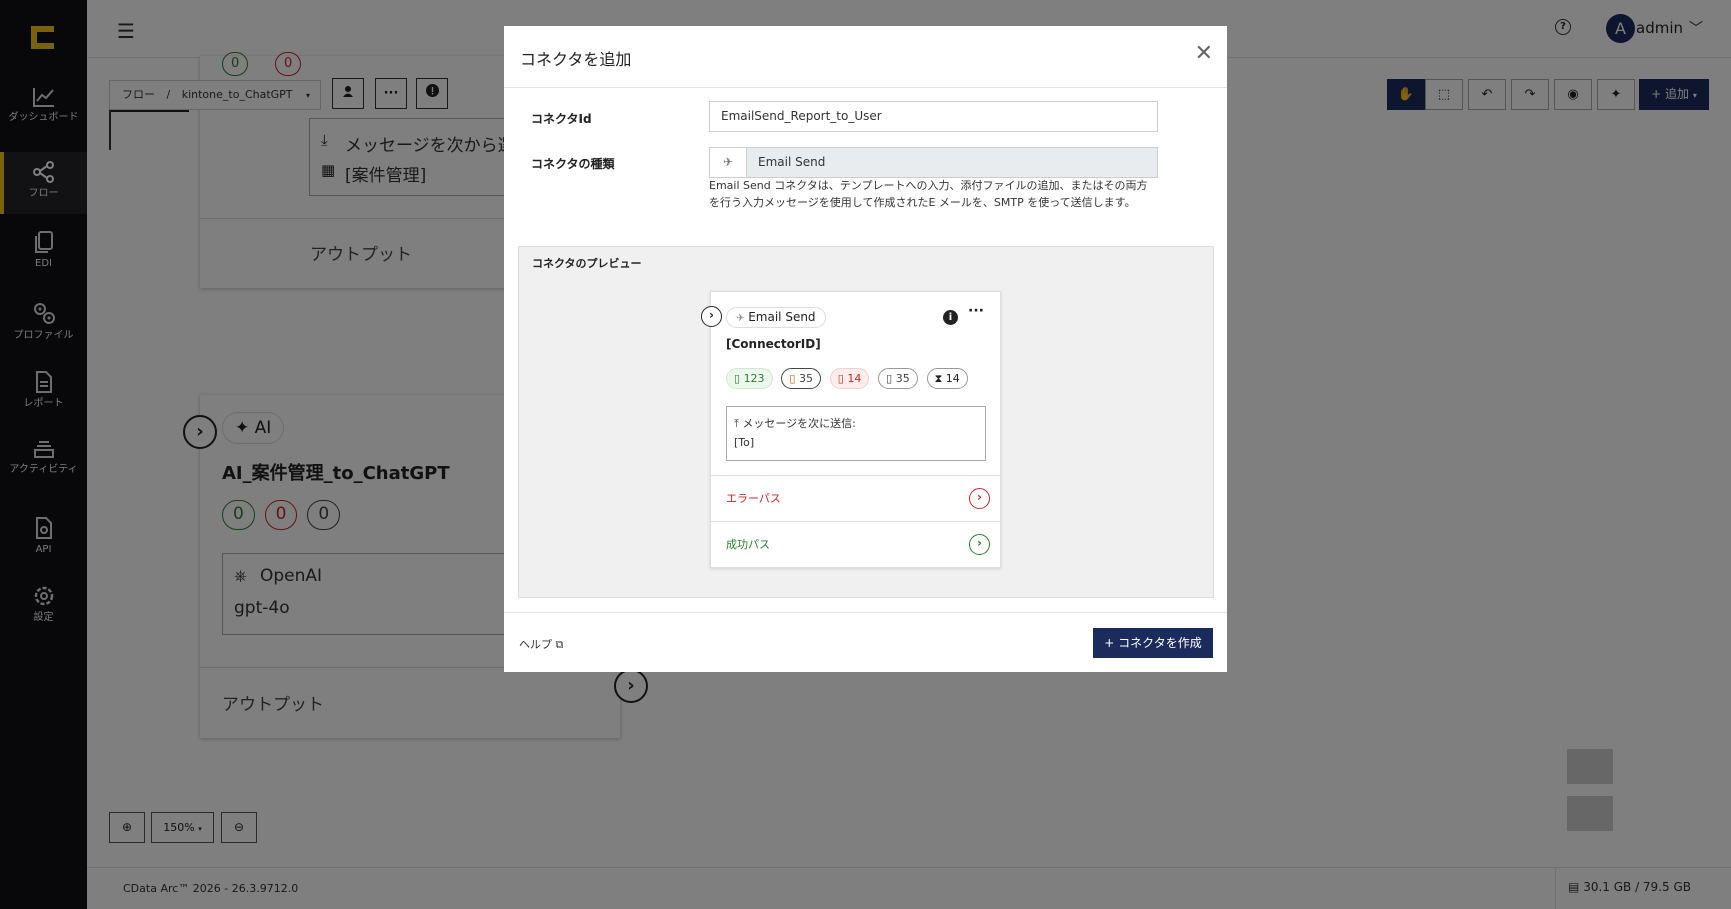 This screenshot has width=1731, height=909. Describe the element at coordinates (753, 498) in the screenshot. I see `error-path-label: エラーパス` at that location.